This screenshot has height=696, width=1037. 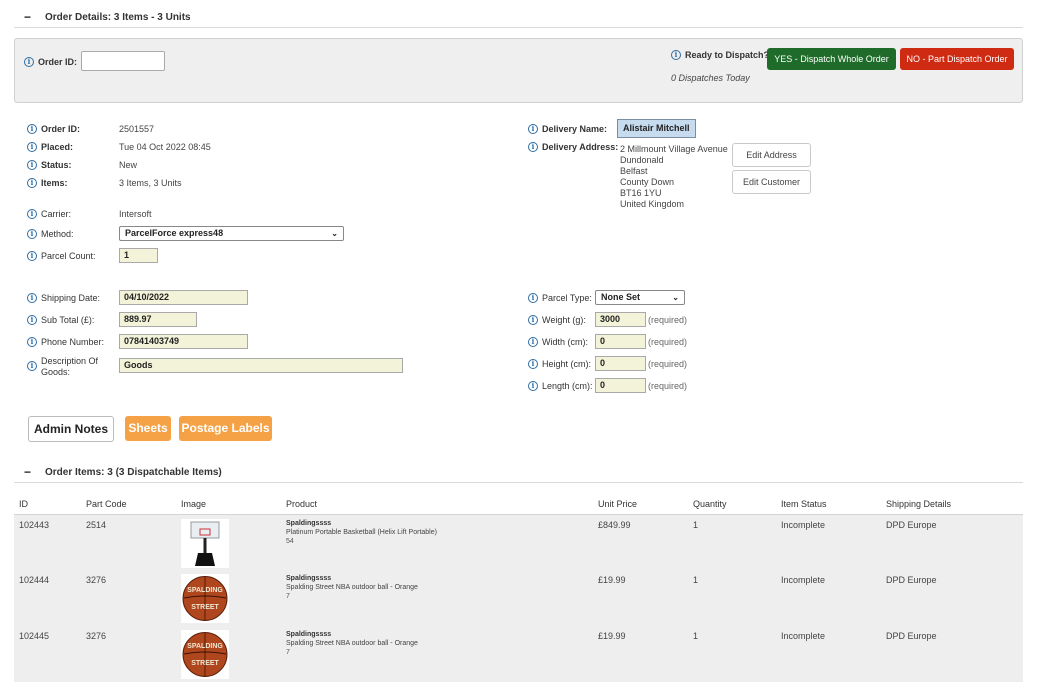 I want to click on postage-labels-button: Postage Labels, so click(x=225, y=428).